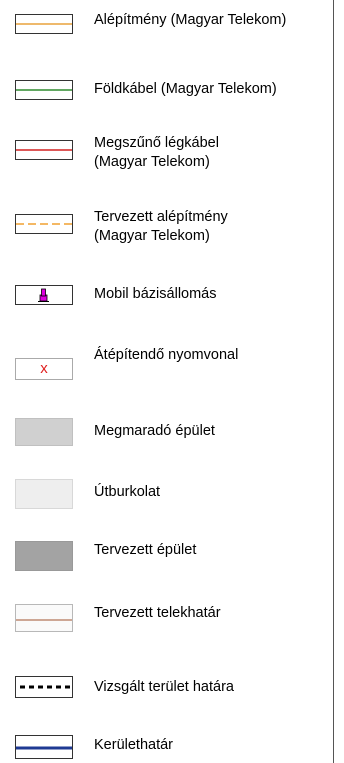 The image size is (344, 763). What do you see at coordinates (161, 226) in the screenshot?
I see `legend-label: Tervezett alépítmény (Magyar Telekom)` at bounding box center [161, 226].